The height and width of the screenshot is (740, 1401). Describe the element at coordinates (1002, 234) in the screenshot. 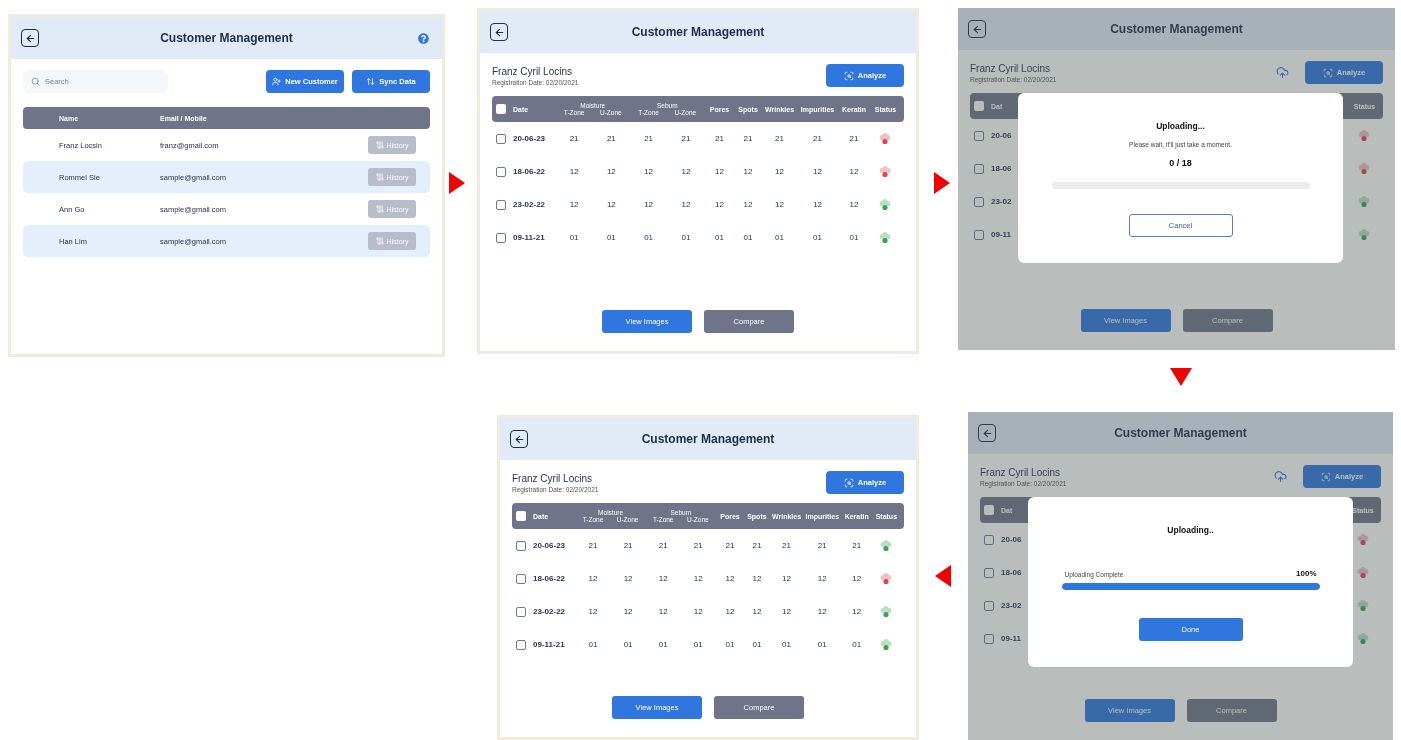

I see `date-cell-text: 09-11` at that location.